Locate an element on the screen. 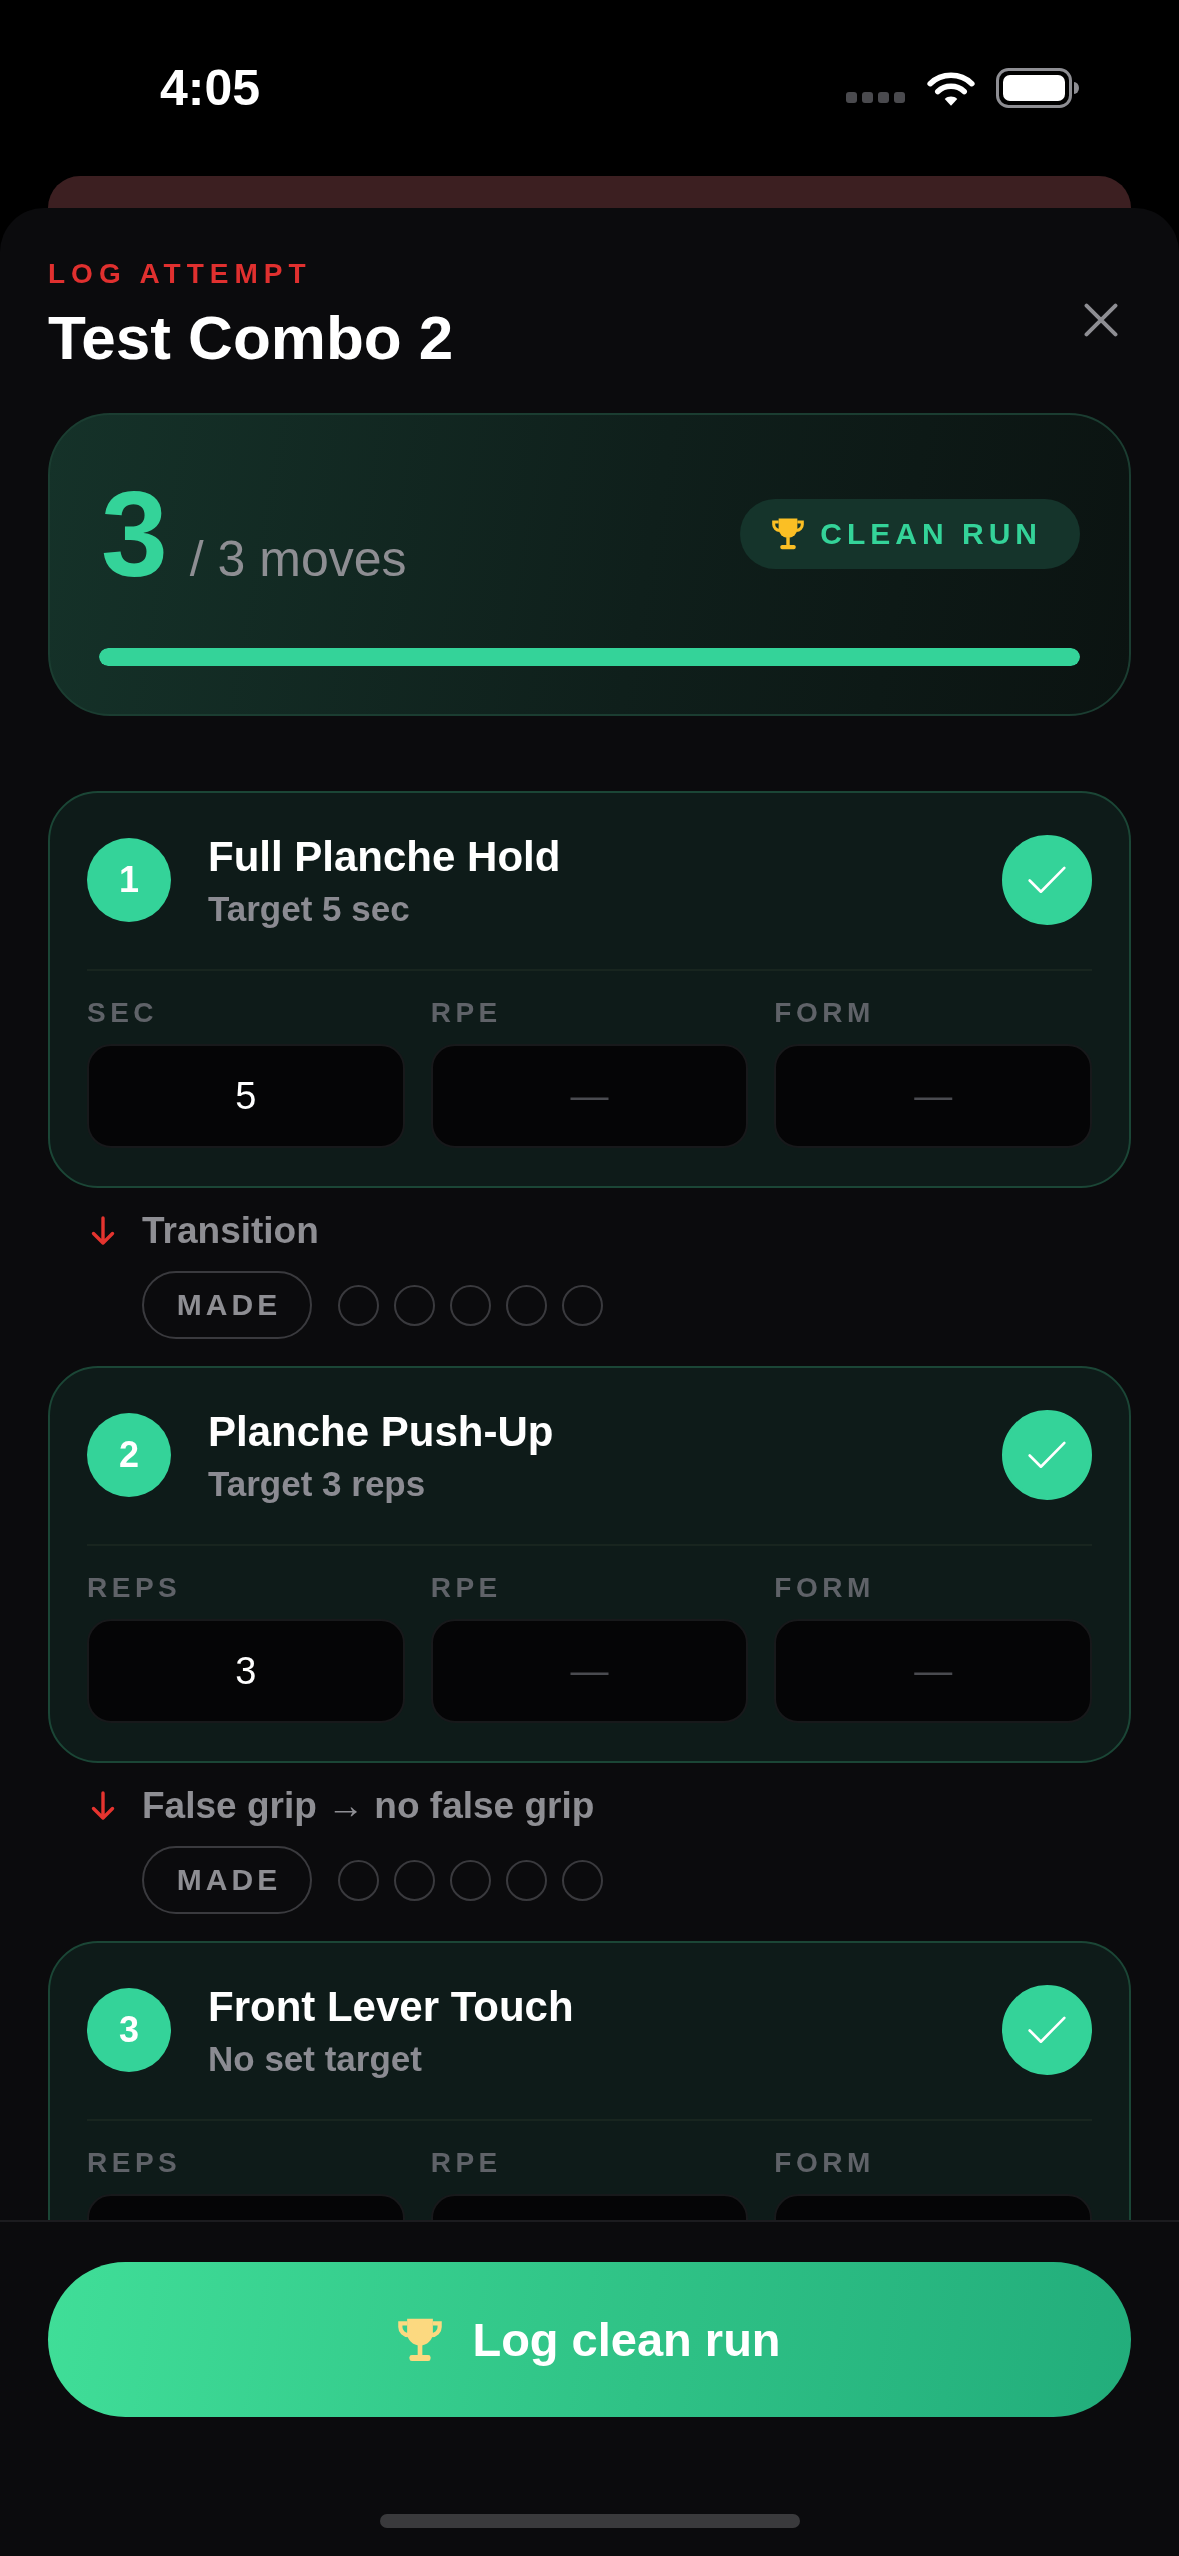  completed-count: 3 is located at coordinates (134, 534).